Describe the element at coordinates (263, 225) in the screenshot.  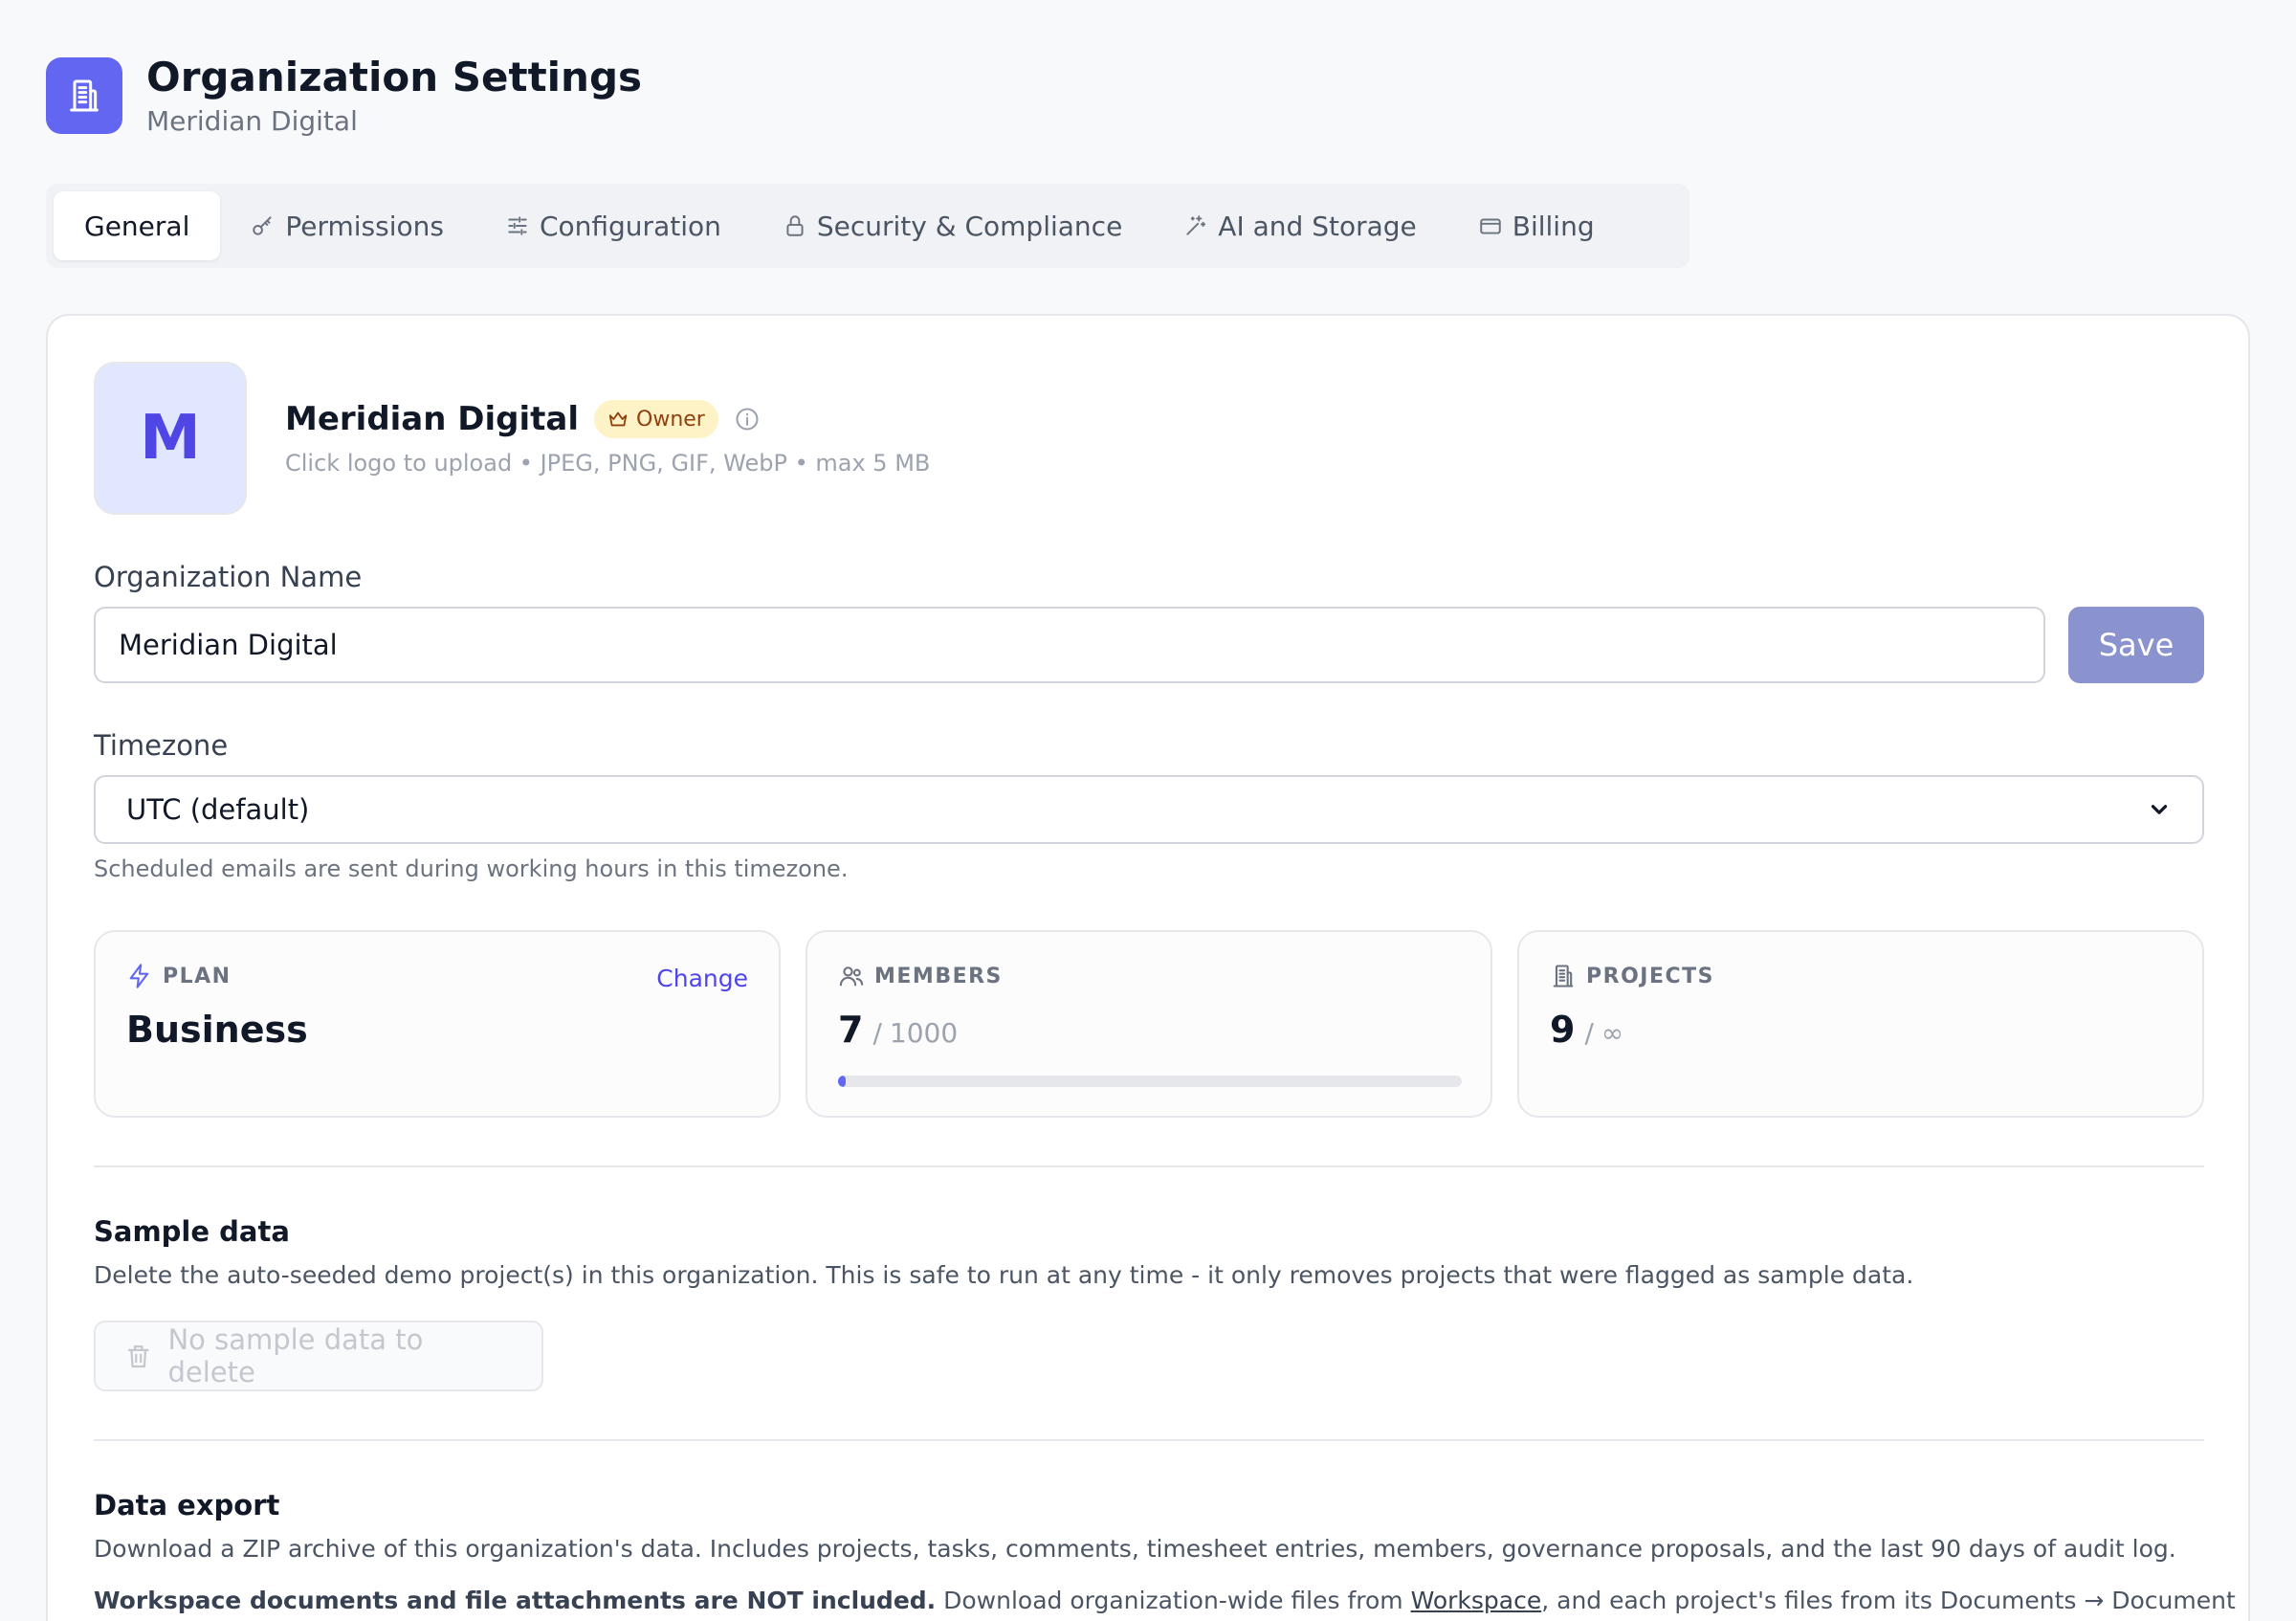
I see `key-icon` at that location.